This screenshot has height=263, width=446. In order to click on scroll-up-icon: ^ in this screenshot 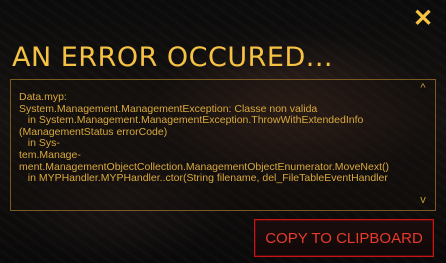, I will do `click(423, 88)`.